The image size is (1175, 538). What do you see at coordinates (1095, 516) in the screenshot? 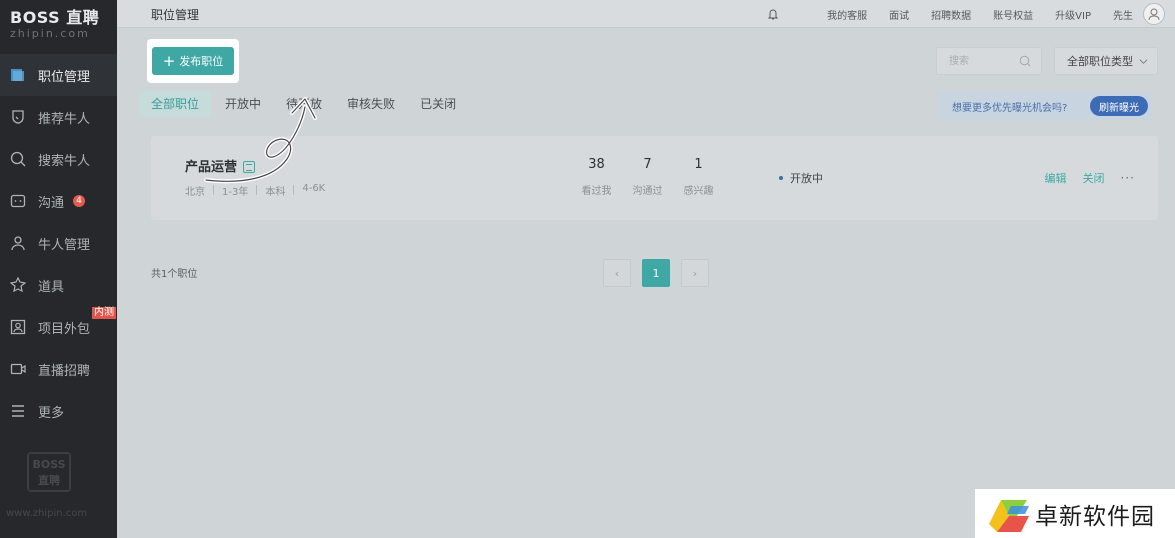
I see `watermark-text: 卓新软件园` at bounding box center [1095, 516].